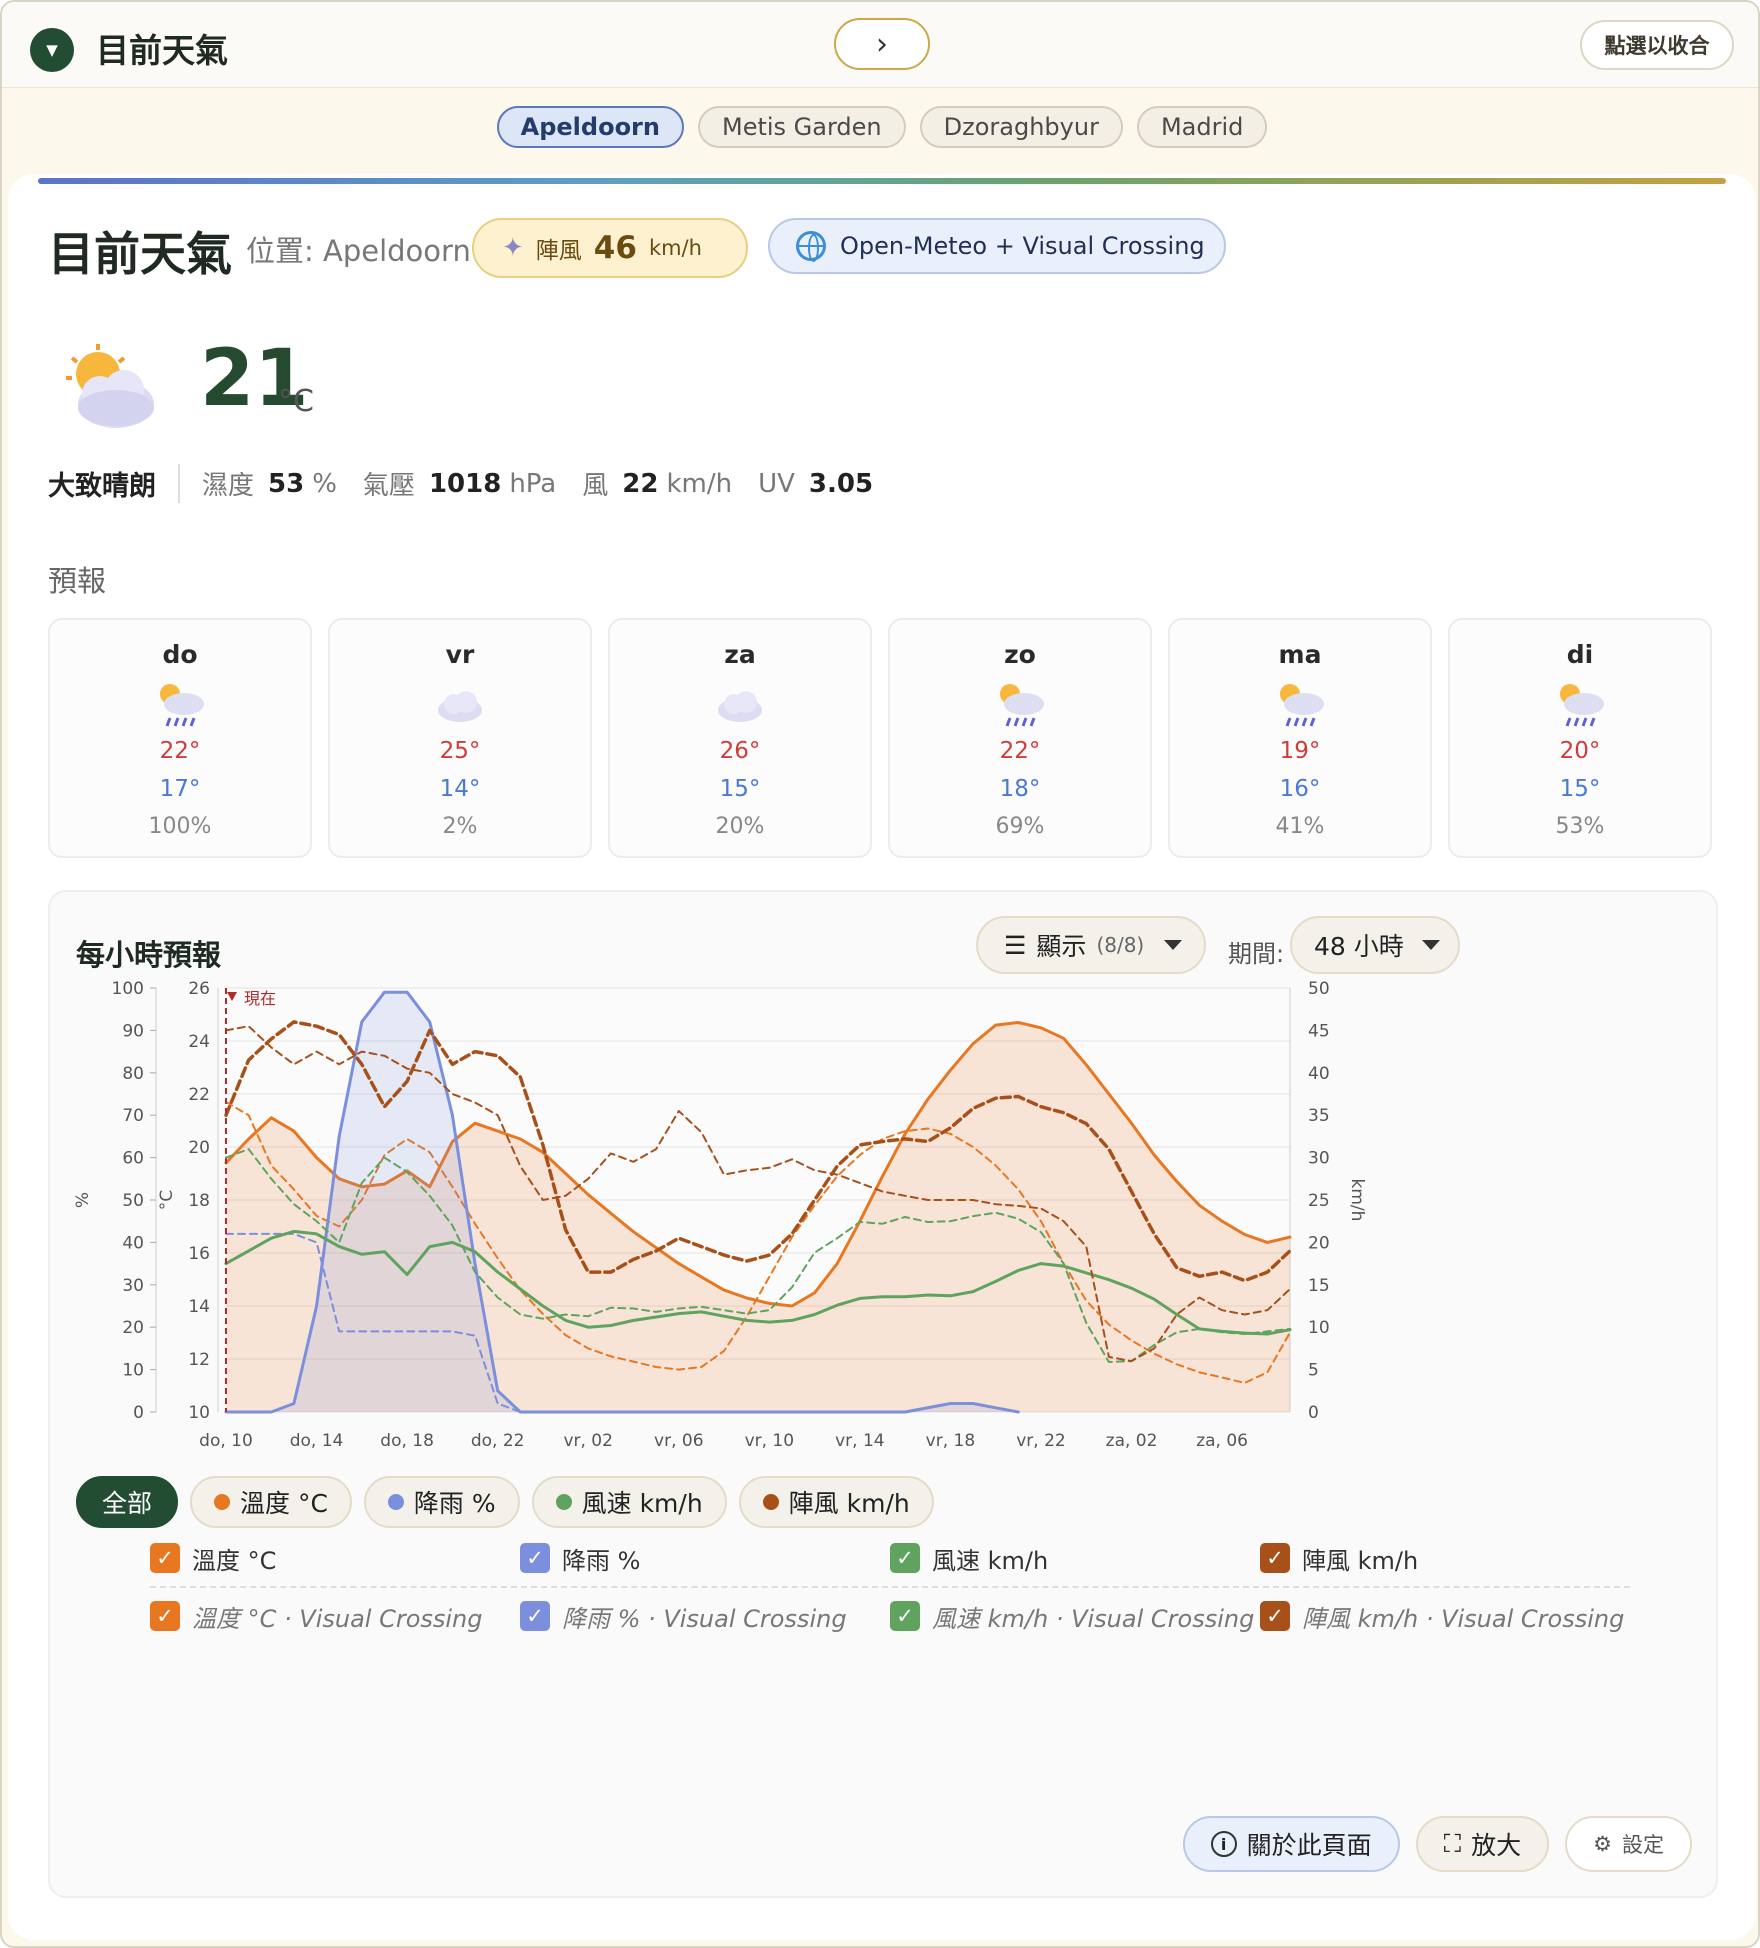 The width and height of the screenshot is (1760, 1948). I want to click on series-checkbox: ✓ 溫度 °C, so click(335, 1558).